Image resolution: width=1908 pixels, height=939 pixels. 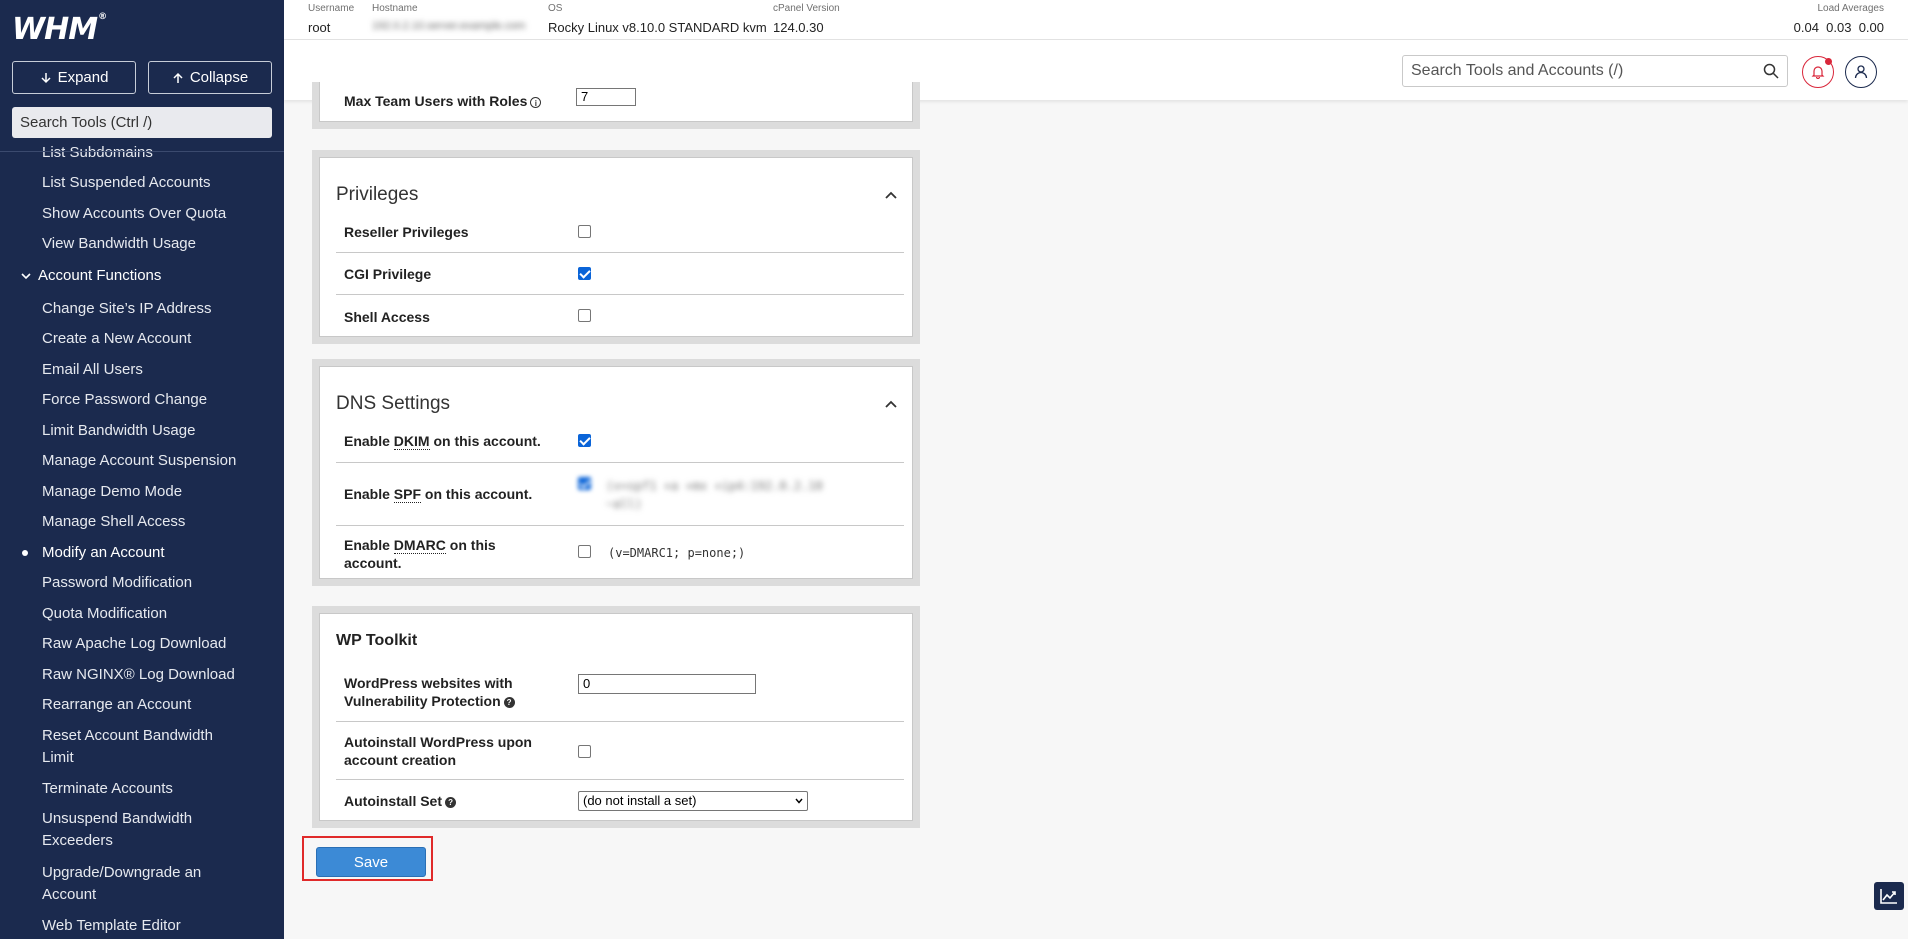 I want to click on chart-line-icon, so click(x=1888, y=896).